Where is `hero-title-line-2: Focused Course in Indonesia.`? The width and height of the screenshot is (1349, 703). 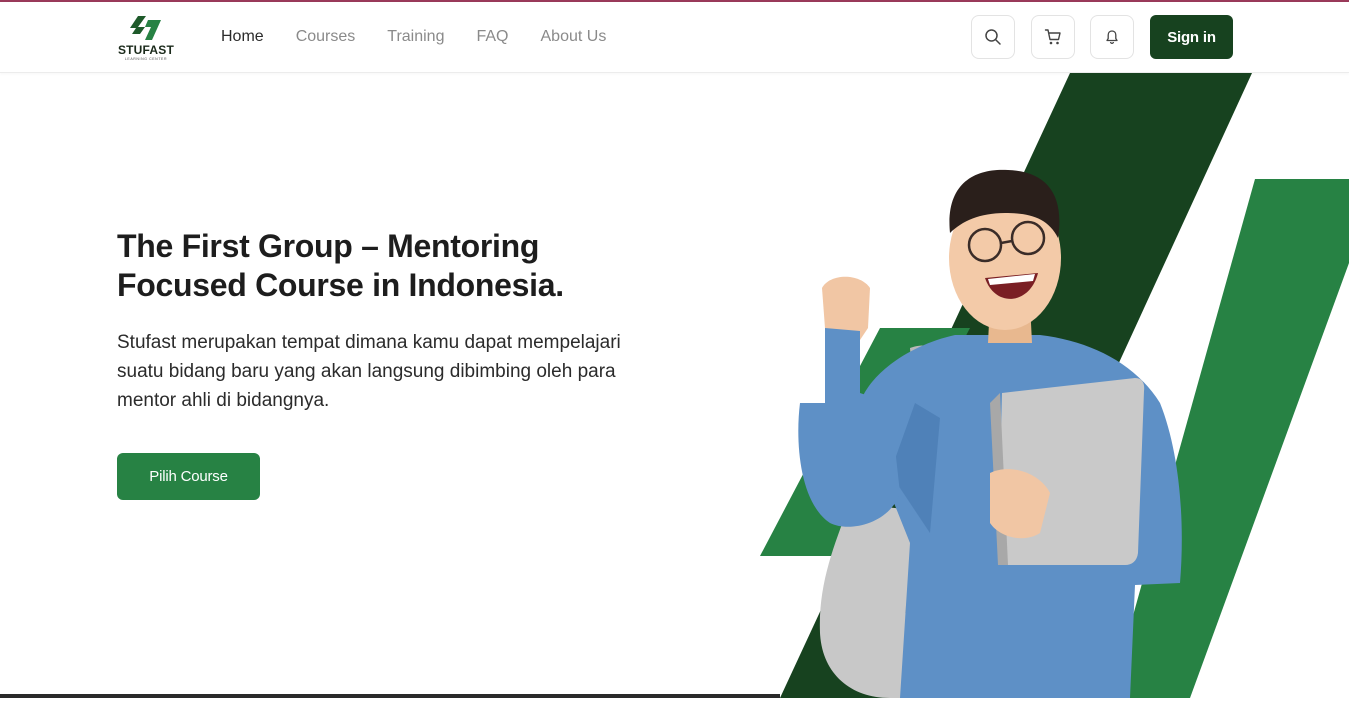 hero-title-line-2: Focused Course in Indonesia. is located at coordinates (340, 285).